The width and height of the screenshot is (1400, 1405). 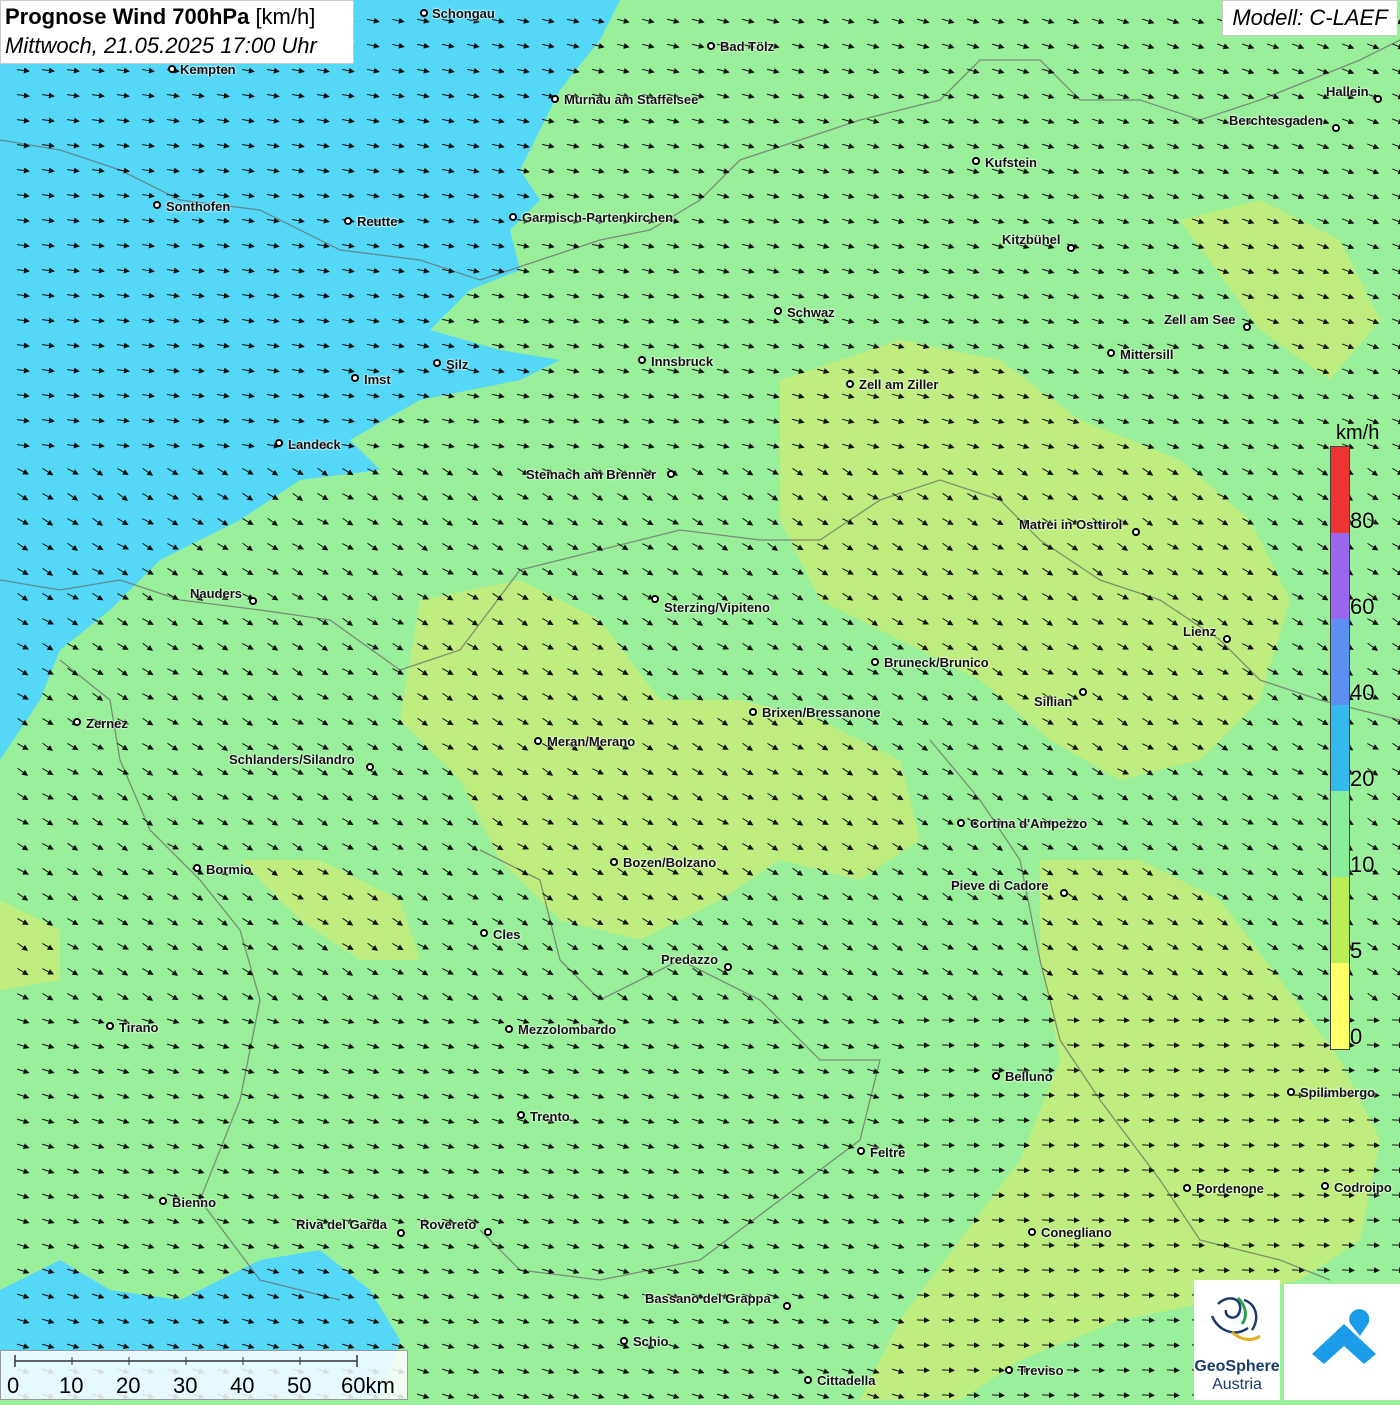 What do you see at coordinates (1362, 864) in the screenshot?
I see `legend-label-10: 10` at bounding box center [1362, 864].